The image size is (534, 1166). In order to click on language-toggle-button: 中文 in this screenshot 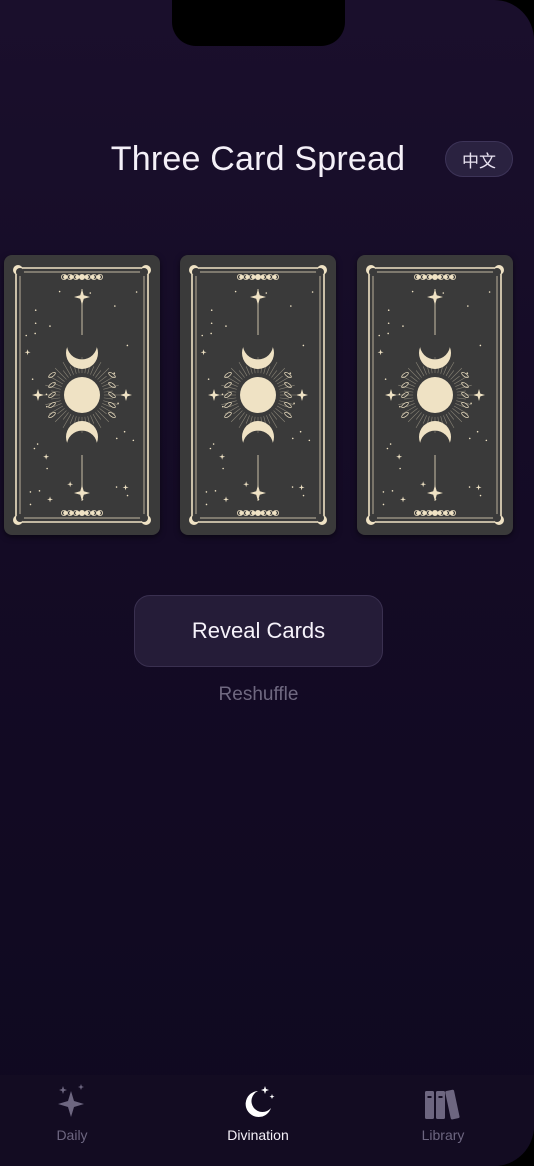, I will do `click(479, 159)`.